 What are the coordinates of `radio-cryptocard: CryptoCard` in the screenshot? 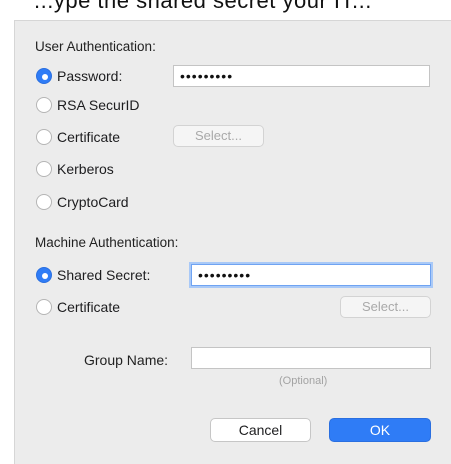 It's located at (82, 202).